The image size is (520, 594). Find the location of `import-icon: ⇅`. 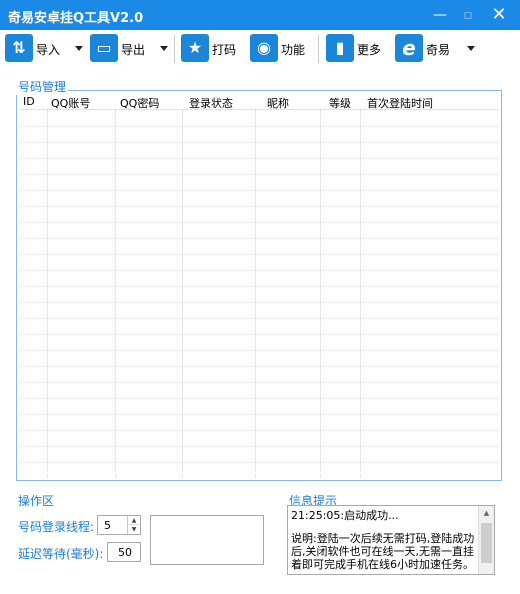

import-icon: ⇅ is located at coordinates (19, 48).